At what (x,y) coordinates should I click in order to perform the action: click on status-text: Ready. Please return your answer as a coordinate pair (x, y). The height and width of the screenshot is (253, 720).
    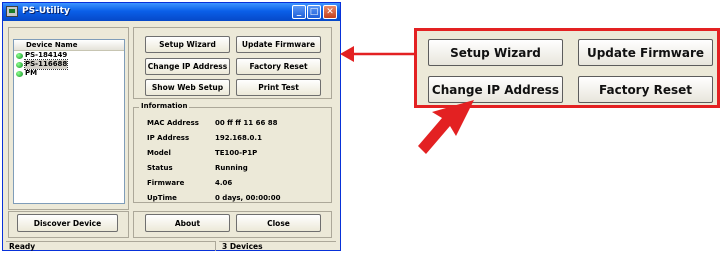
    Looking at the image, I should click on (111, 246).